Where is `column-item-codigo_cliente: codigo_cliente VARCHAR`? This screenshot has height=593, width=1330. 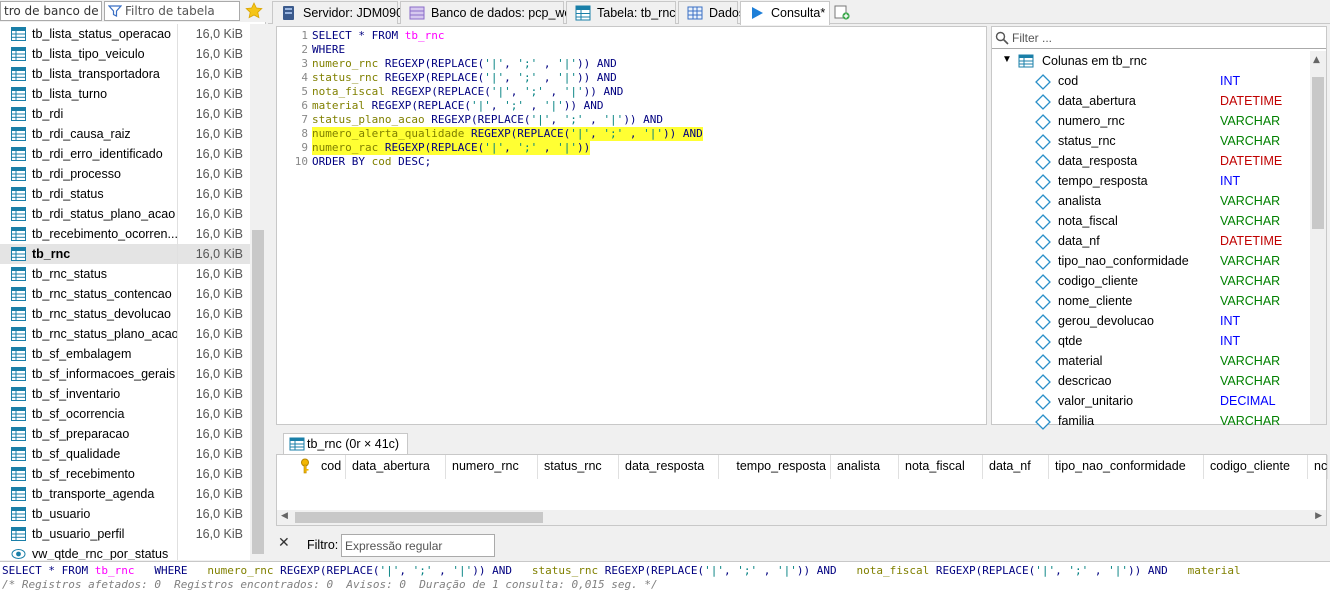 column-item-codigo_cliente: codigo_cliente VARCHAR is located at coordinates (1173, 281).